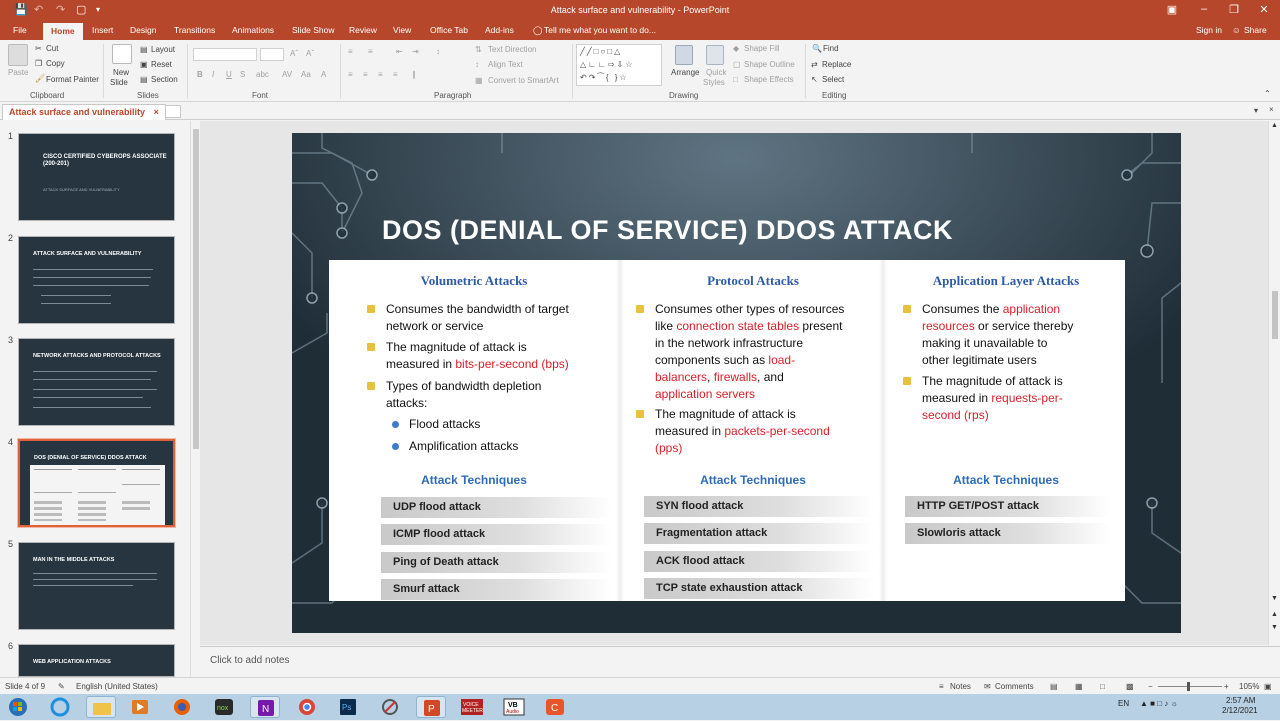  I want to click on copy-button: Copy, so click(55, 63).